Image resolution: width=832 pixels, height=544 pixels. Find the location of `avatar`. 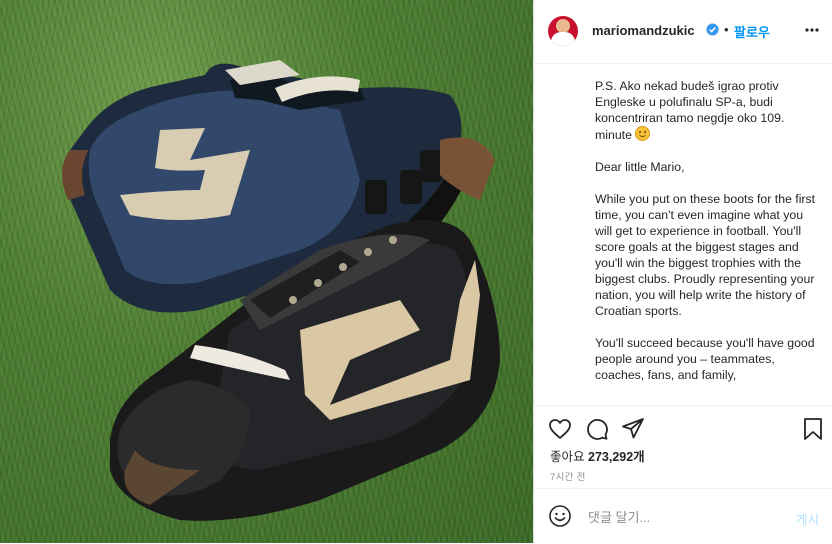

avatar is located at coordinates (563, 31).